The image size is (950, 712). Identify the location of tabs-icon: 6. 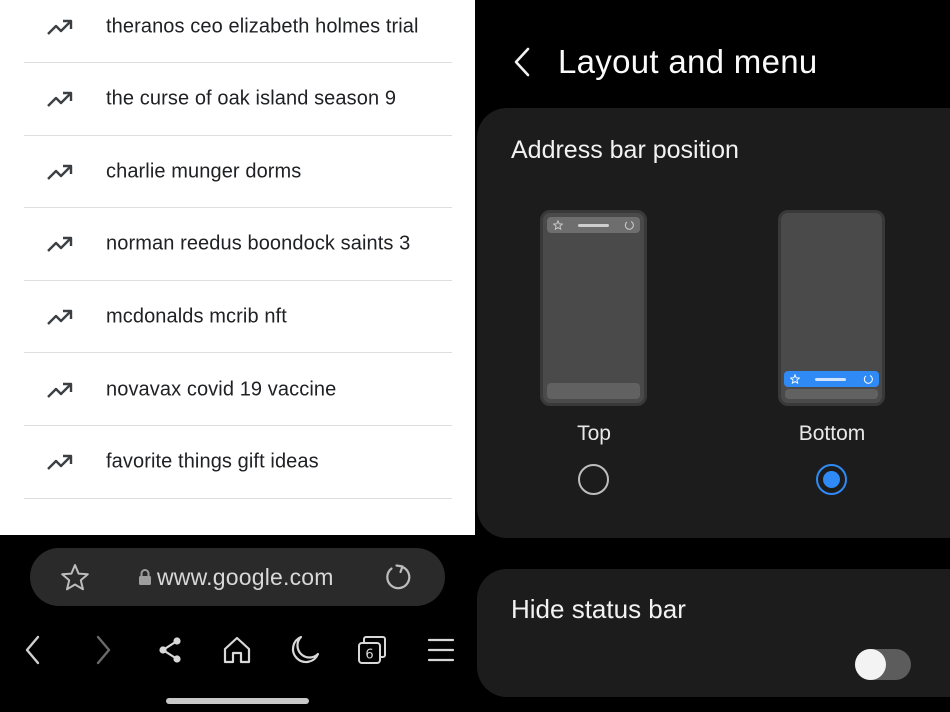
(372, 650).